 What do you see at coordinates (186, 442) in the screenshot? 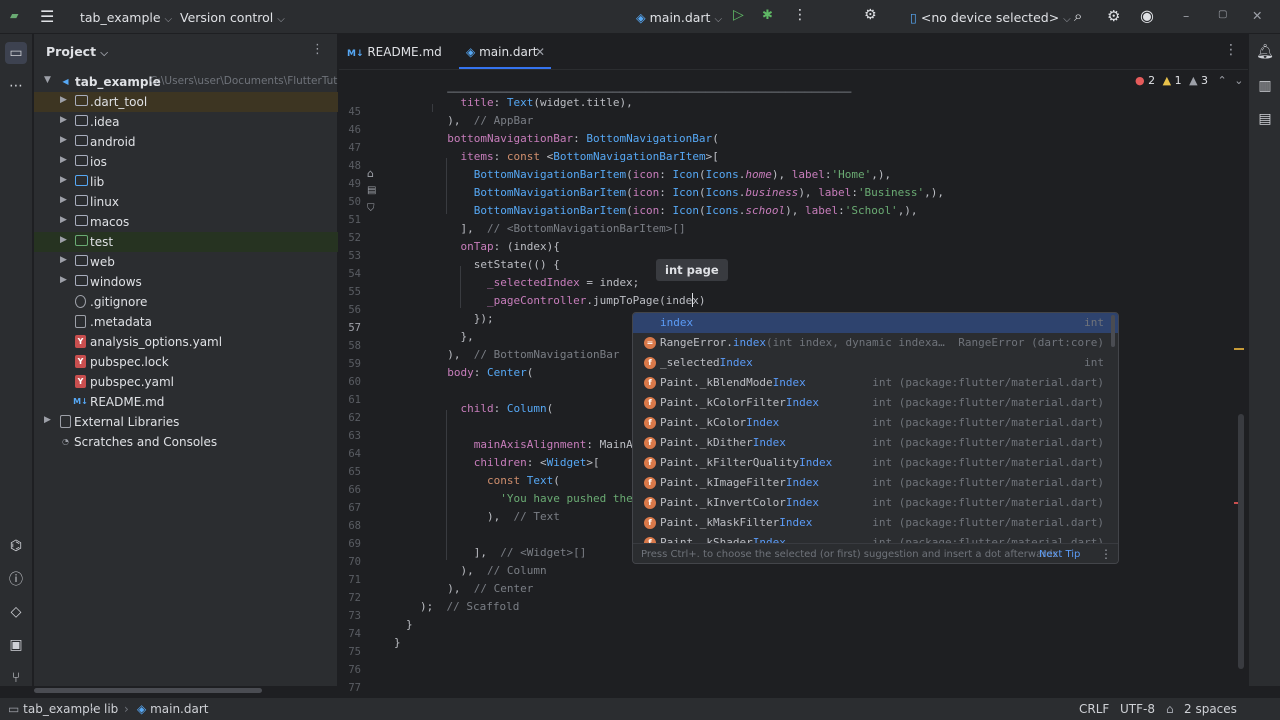
I see `tree-item-scratches: ◔ Scratches and Consoles` at bounding box center [186, 442].